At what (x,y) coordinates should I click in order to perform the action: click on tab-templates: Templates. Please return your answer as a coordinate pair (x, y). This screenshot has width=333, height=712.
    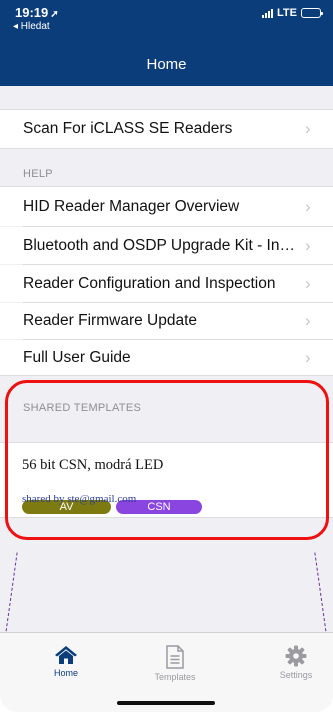
    Looking at the image, I should click on (175, 663).